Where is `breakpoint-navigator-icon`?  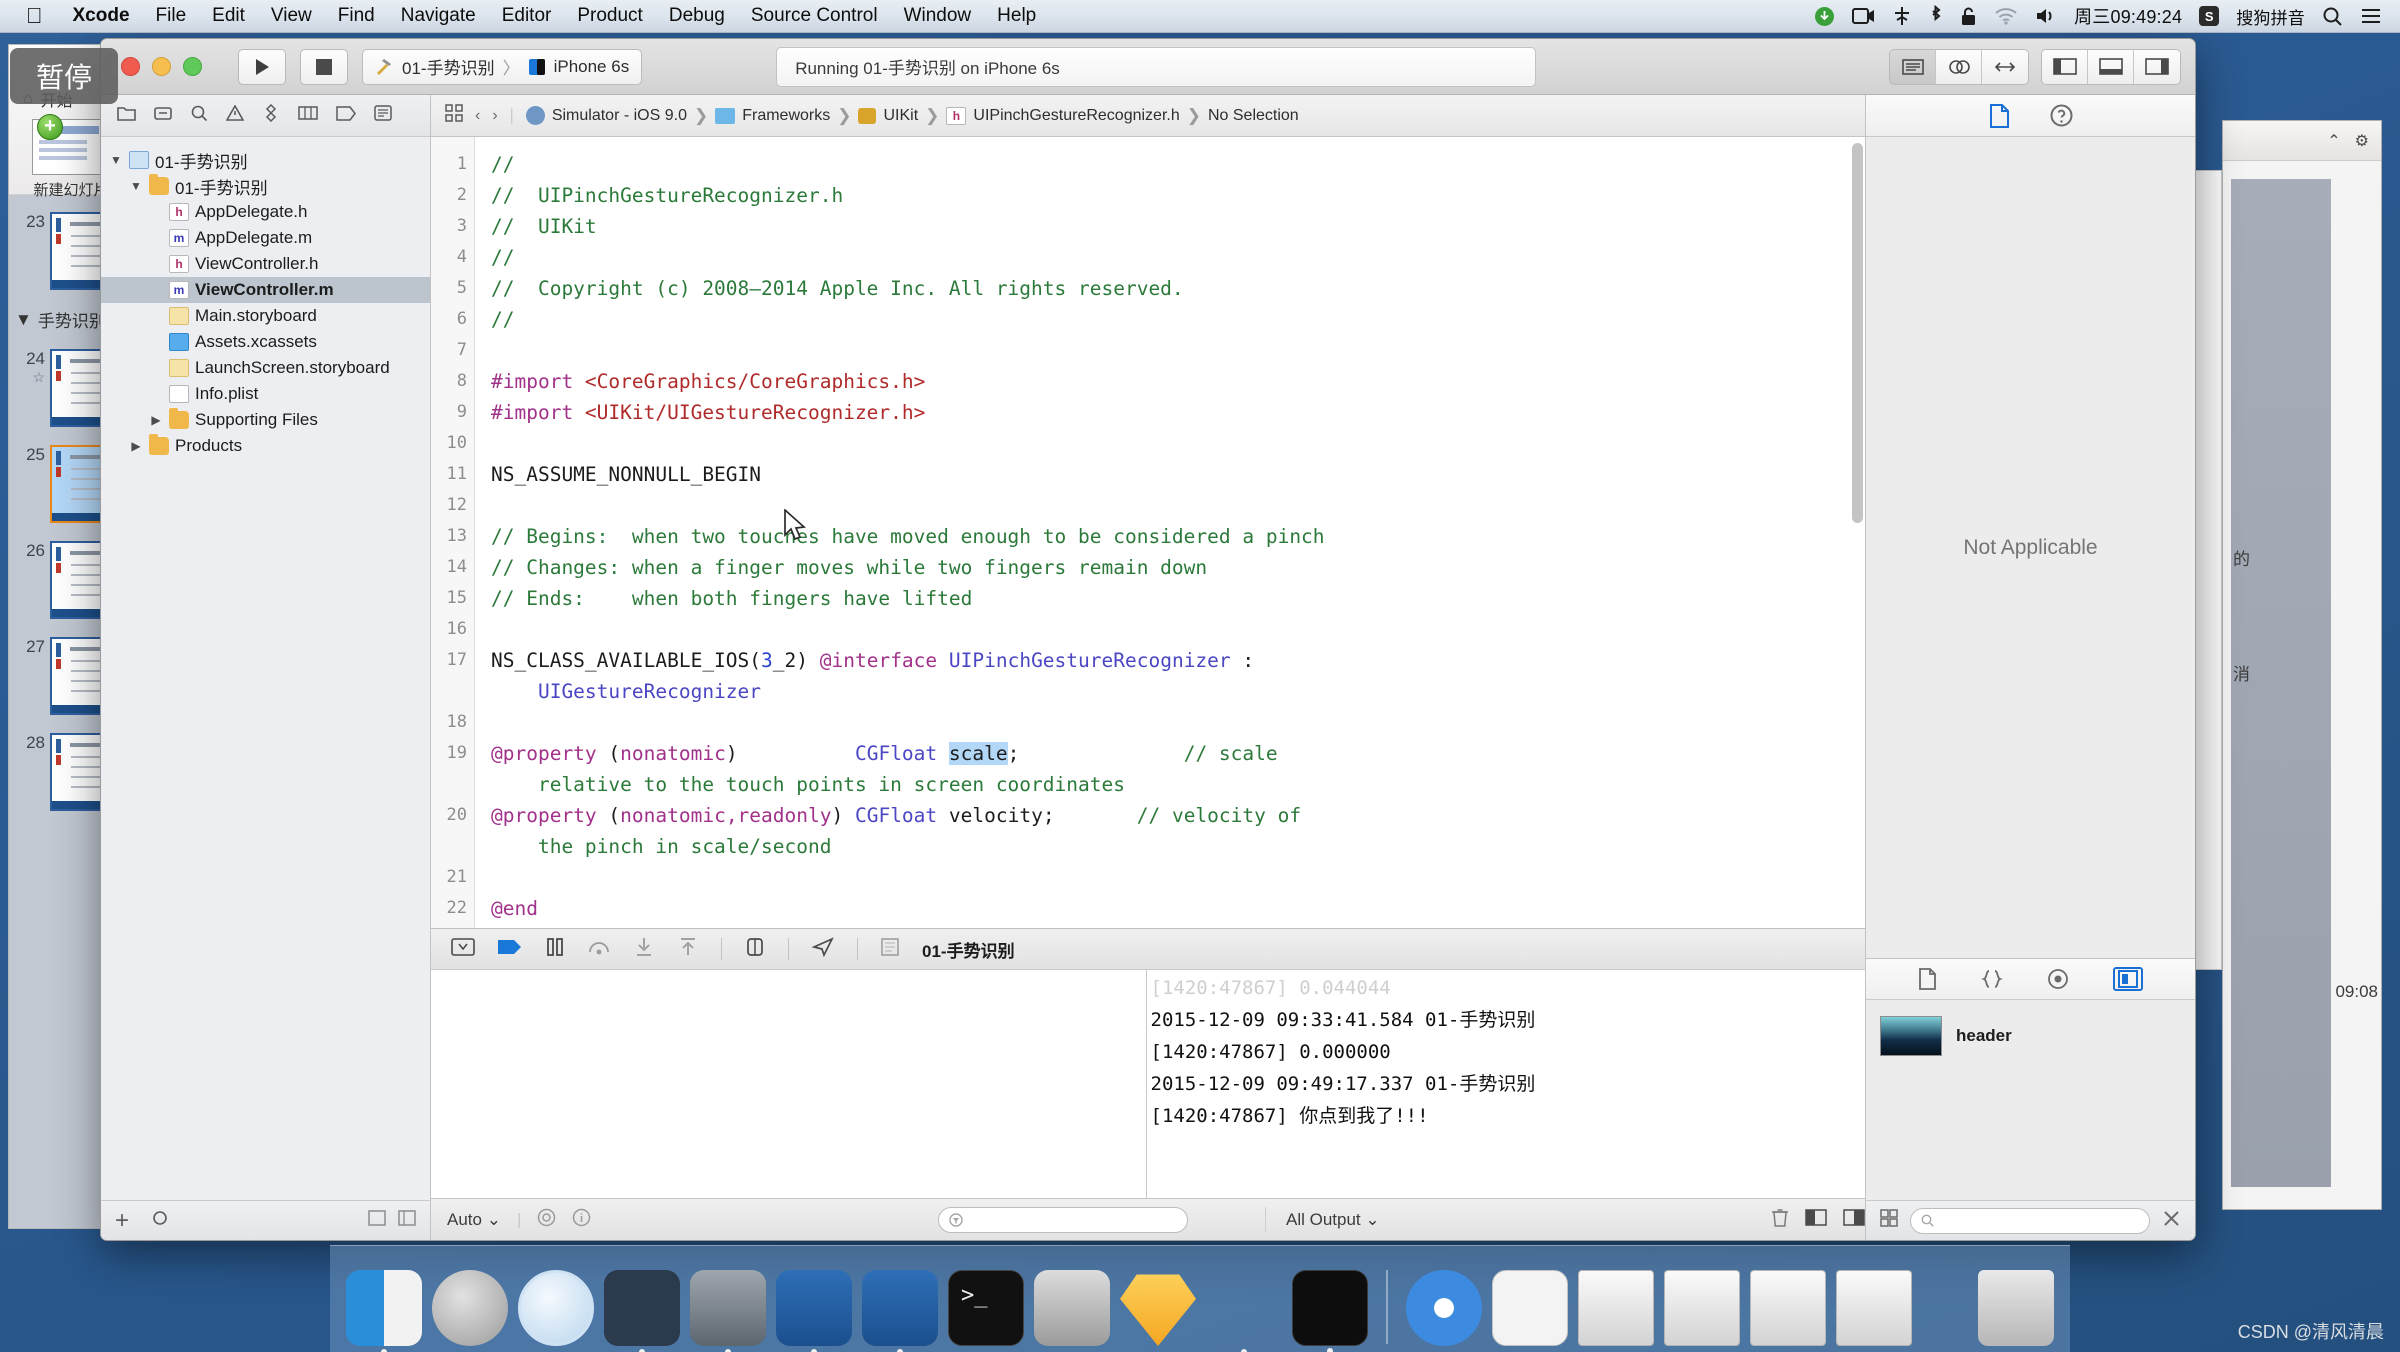 breakpoint-navigator-icon is located at coordinates (346, 115).